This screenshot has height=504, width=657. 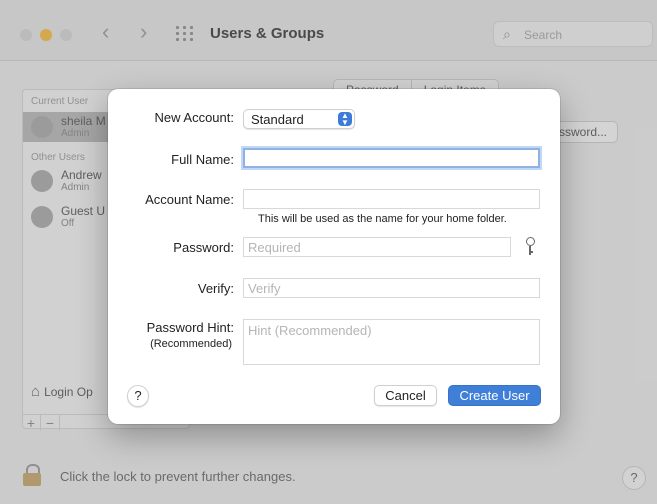 What do you see at coordinates (391, 158) in the screenshot?
I see `full-name-field` at bounding box center [391, 158].